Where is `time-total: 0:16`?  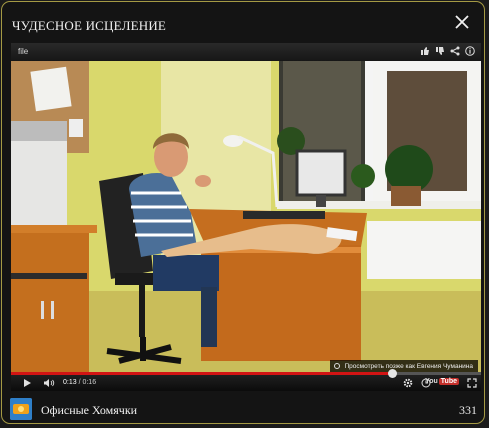 time-total: 0:16 is located at coordinates (89, 382).